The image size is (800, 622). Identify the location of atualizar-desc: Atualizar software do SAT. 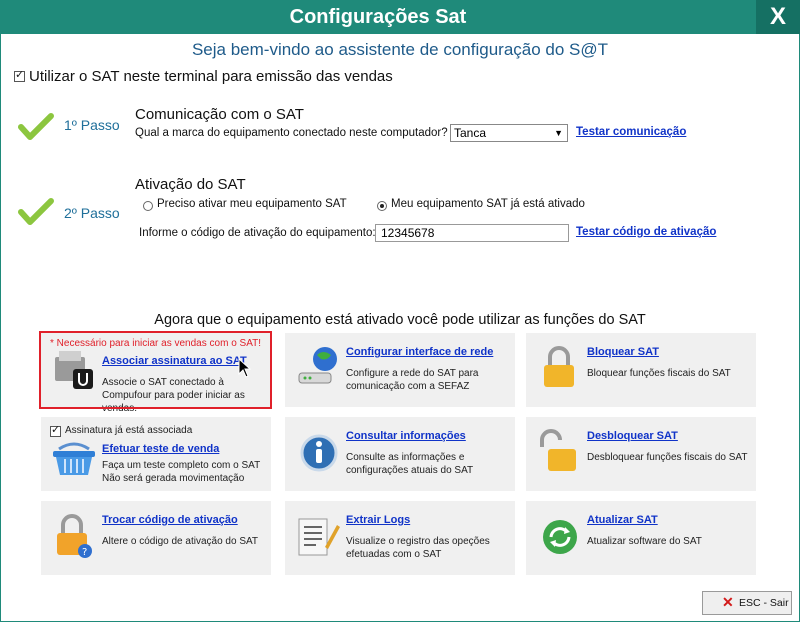
(644, 541).